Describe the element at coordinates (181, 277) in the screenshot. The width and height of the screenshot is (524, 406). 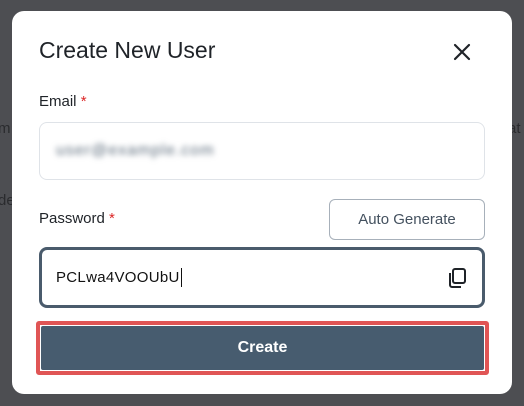
I see `text-caret` at that location.